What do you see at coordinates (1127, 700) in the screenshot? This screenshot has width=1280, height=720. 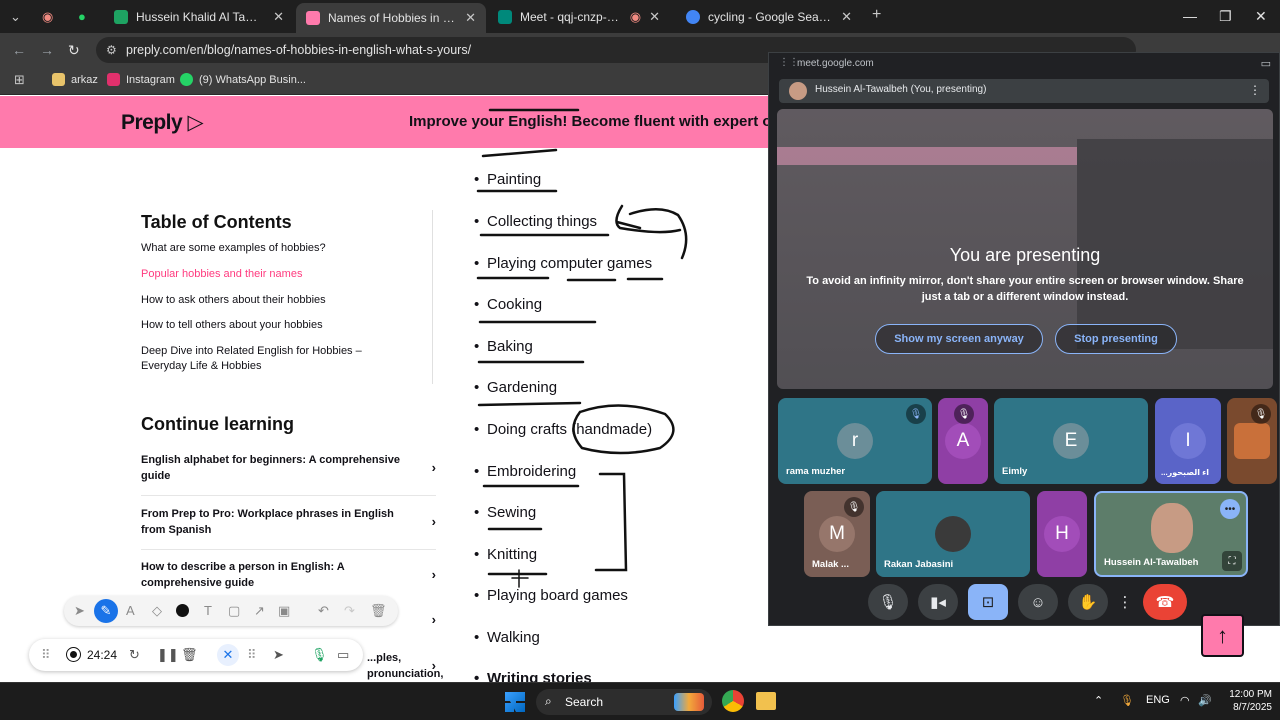 I see `mic-in-use-icon: 🎙` at bounding box center [1127, 700].